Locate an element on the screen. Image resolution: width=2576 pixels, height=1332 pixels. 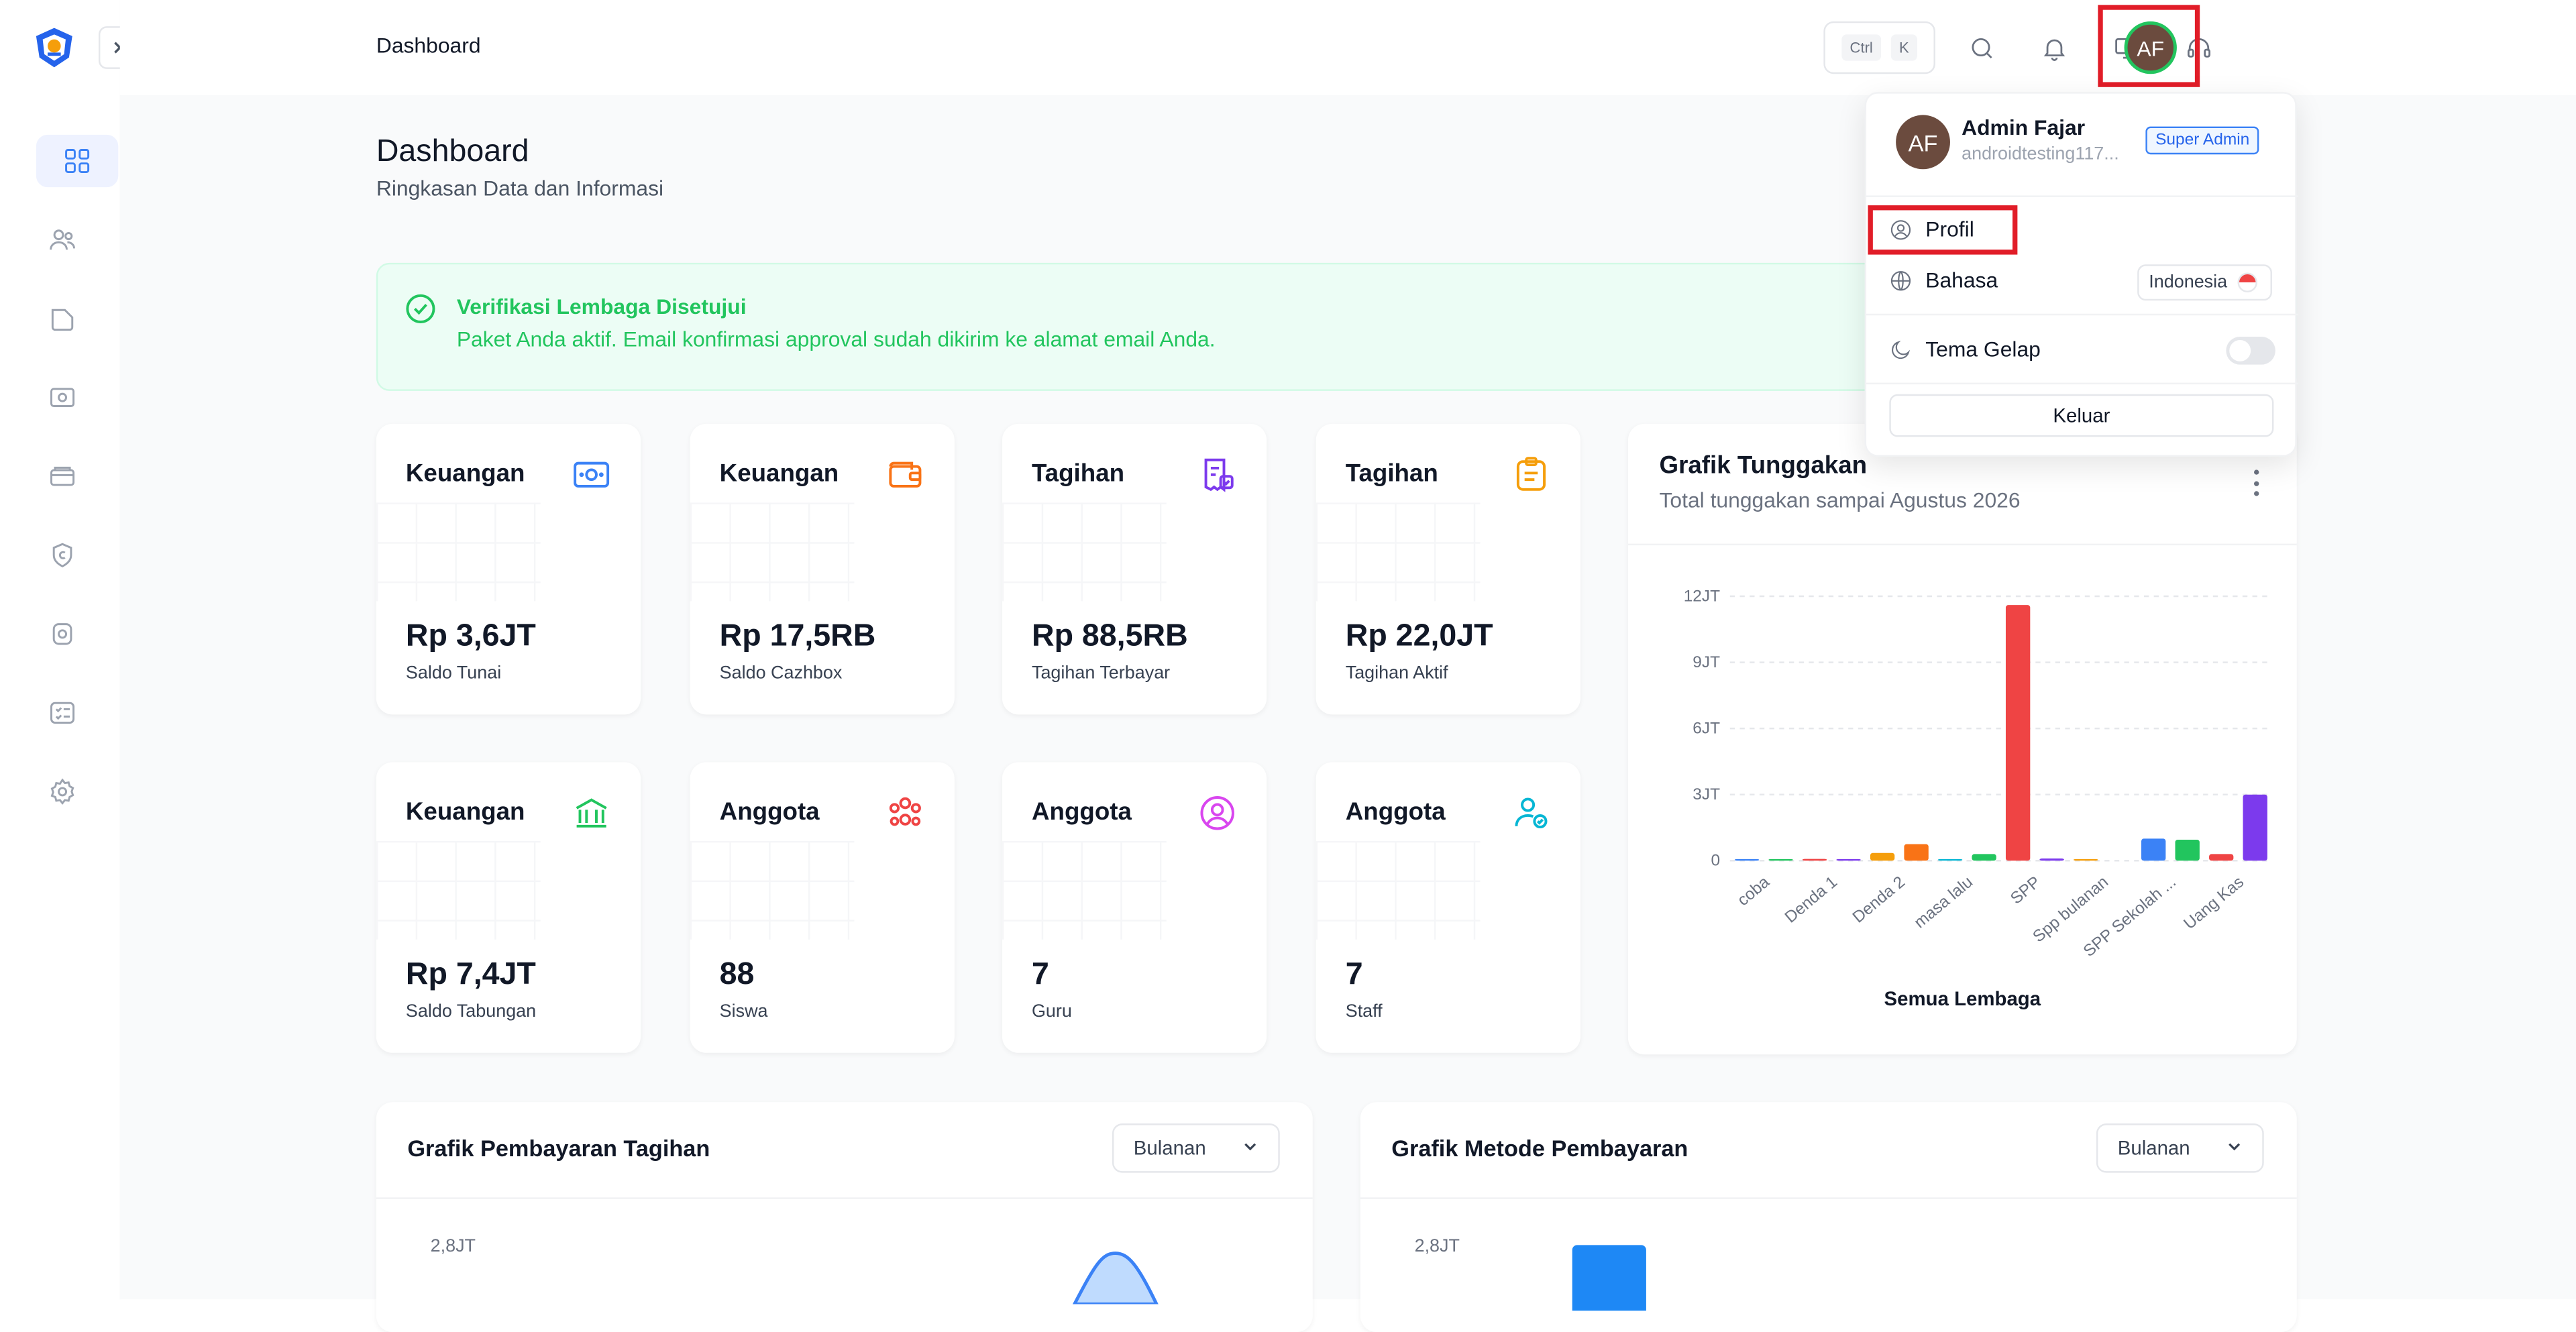
stat-card: Keuangan Rp 3,6JT Saldo Tunai is located at coordinates (508, 569).